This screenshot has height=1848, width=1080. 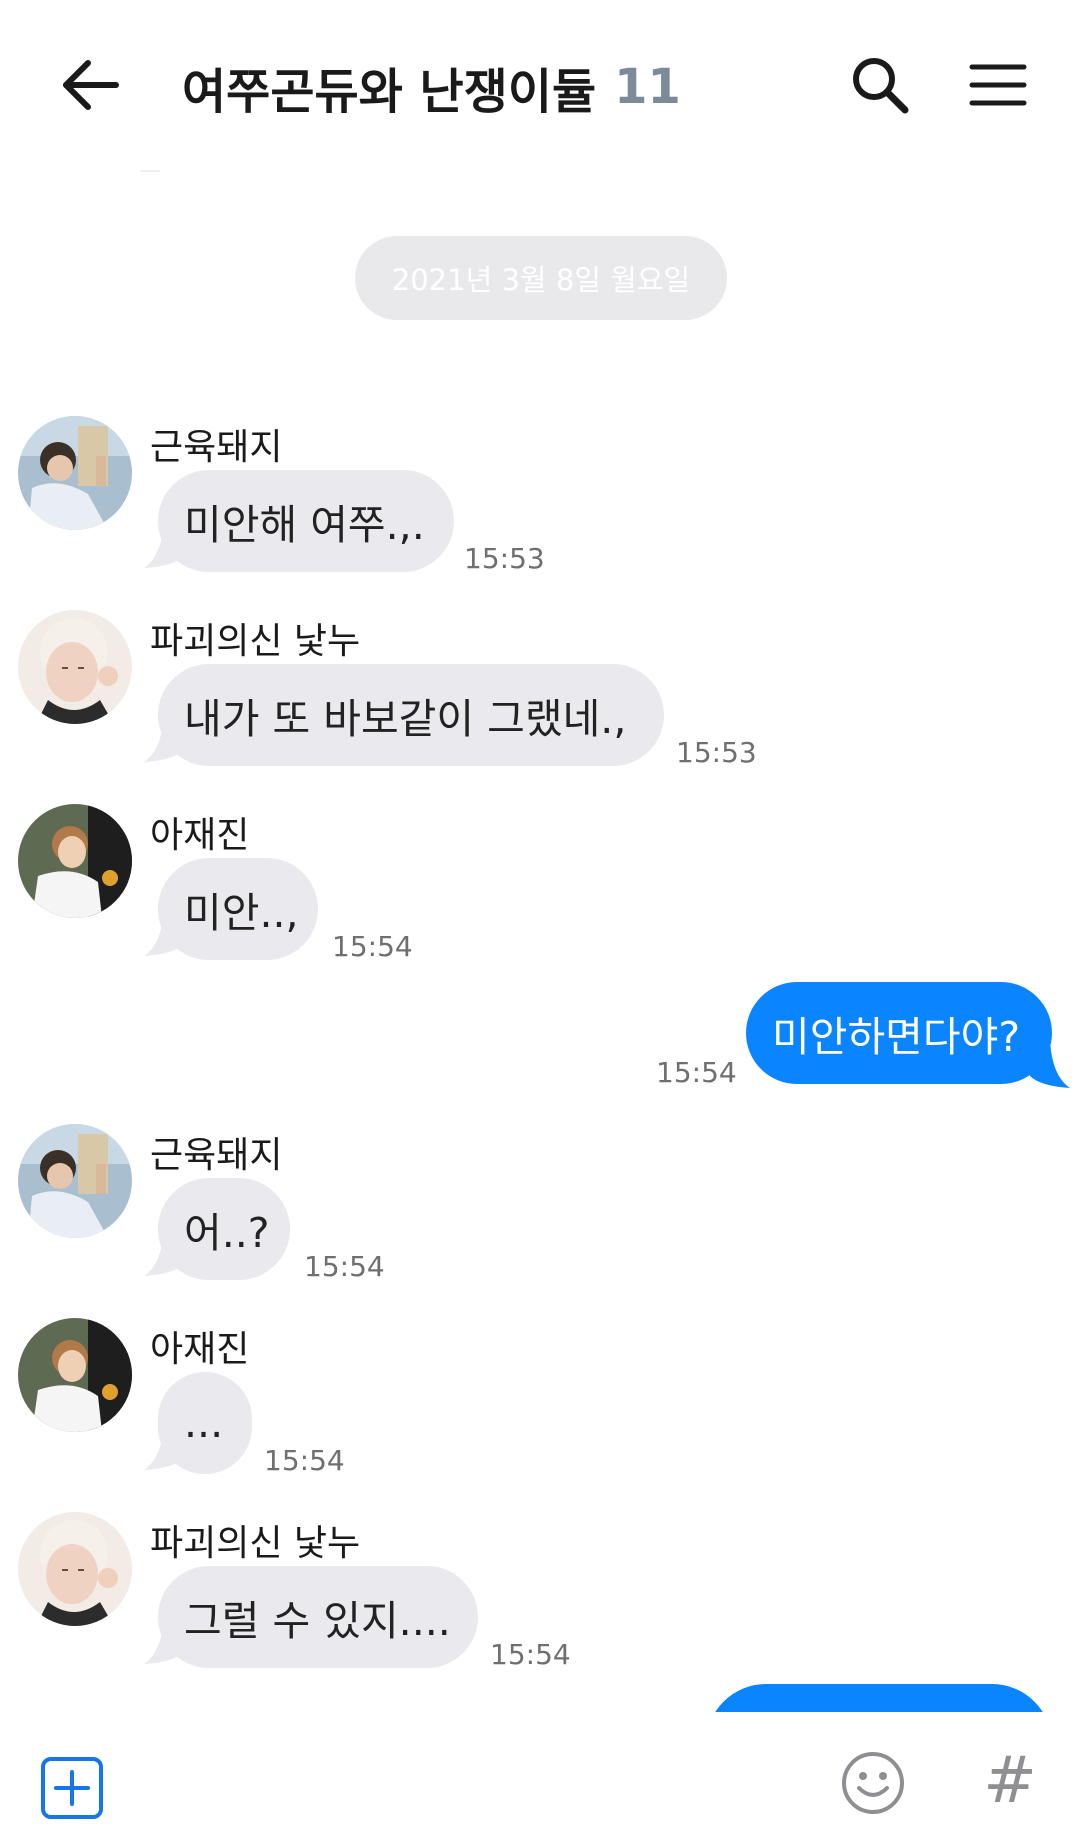 I want to click on date-divider: 2021년 3월 8일 월요일, so click(x=541, y=278).